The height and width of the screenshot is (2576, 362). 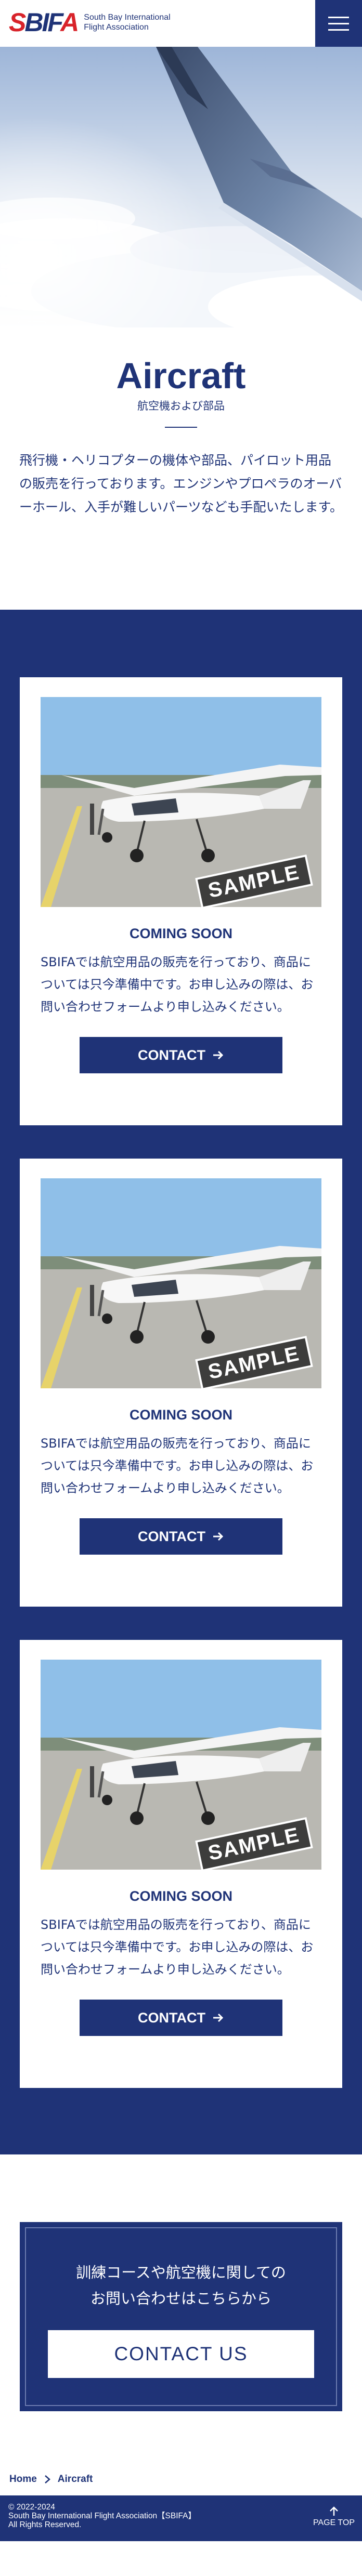 I want to click on hamburger-menu-button, so click(x=338, y=23).